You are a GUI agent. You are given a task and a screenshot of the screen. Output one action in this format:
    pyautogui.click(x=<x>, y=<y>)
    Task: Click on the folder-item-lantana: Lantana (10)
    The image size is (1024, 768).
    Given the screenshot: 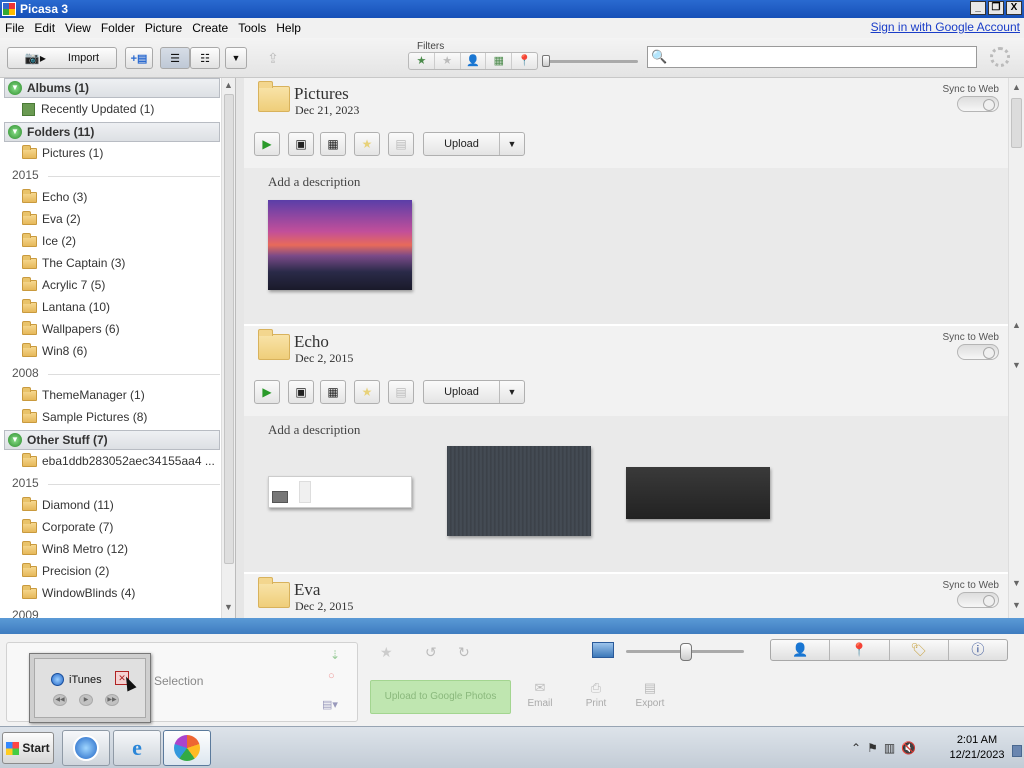 What is the action you would take?
    pyautogui.click(x=66, y=306)
    